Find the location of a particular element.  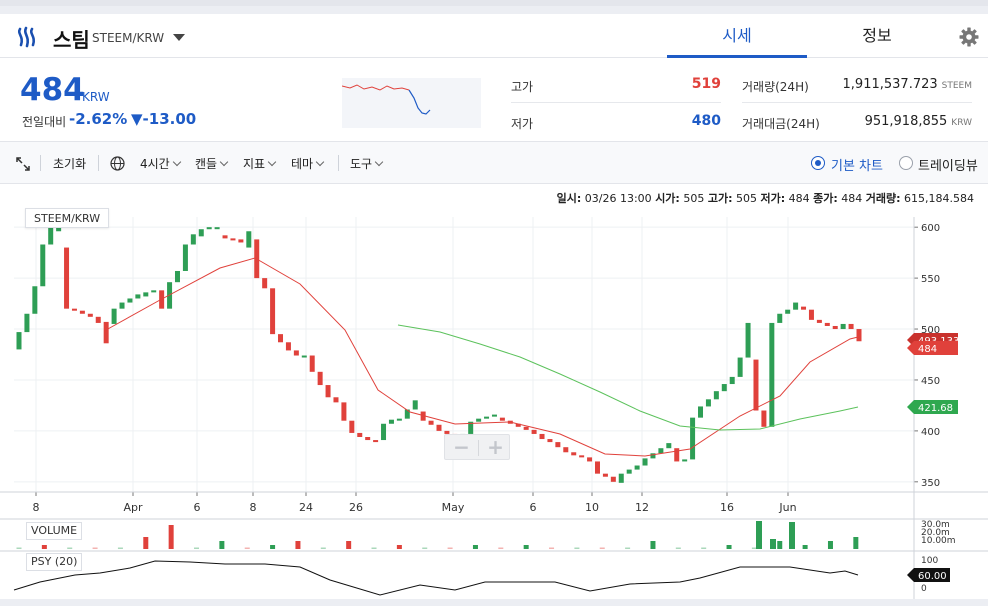

basic-chart-radio is located at coordinates (818, 163).